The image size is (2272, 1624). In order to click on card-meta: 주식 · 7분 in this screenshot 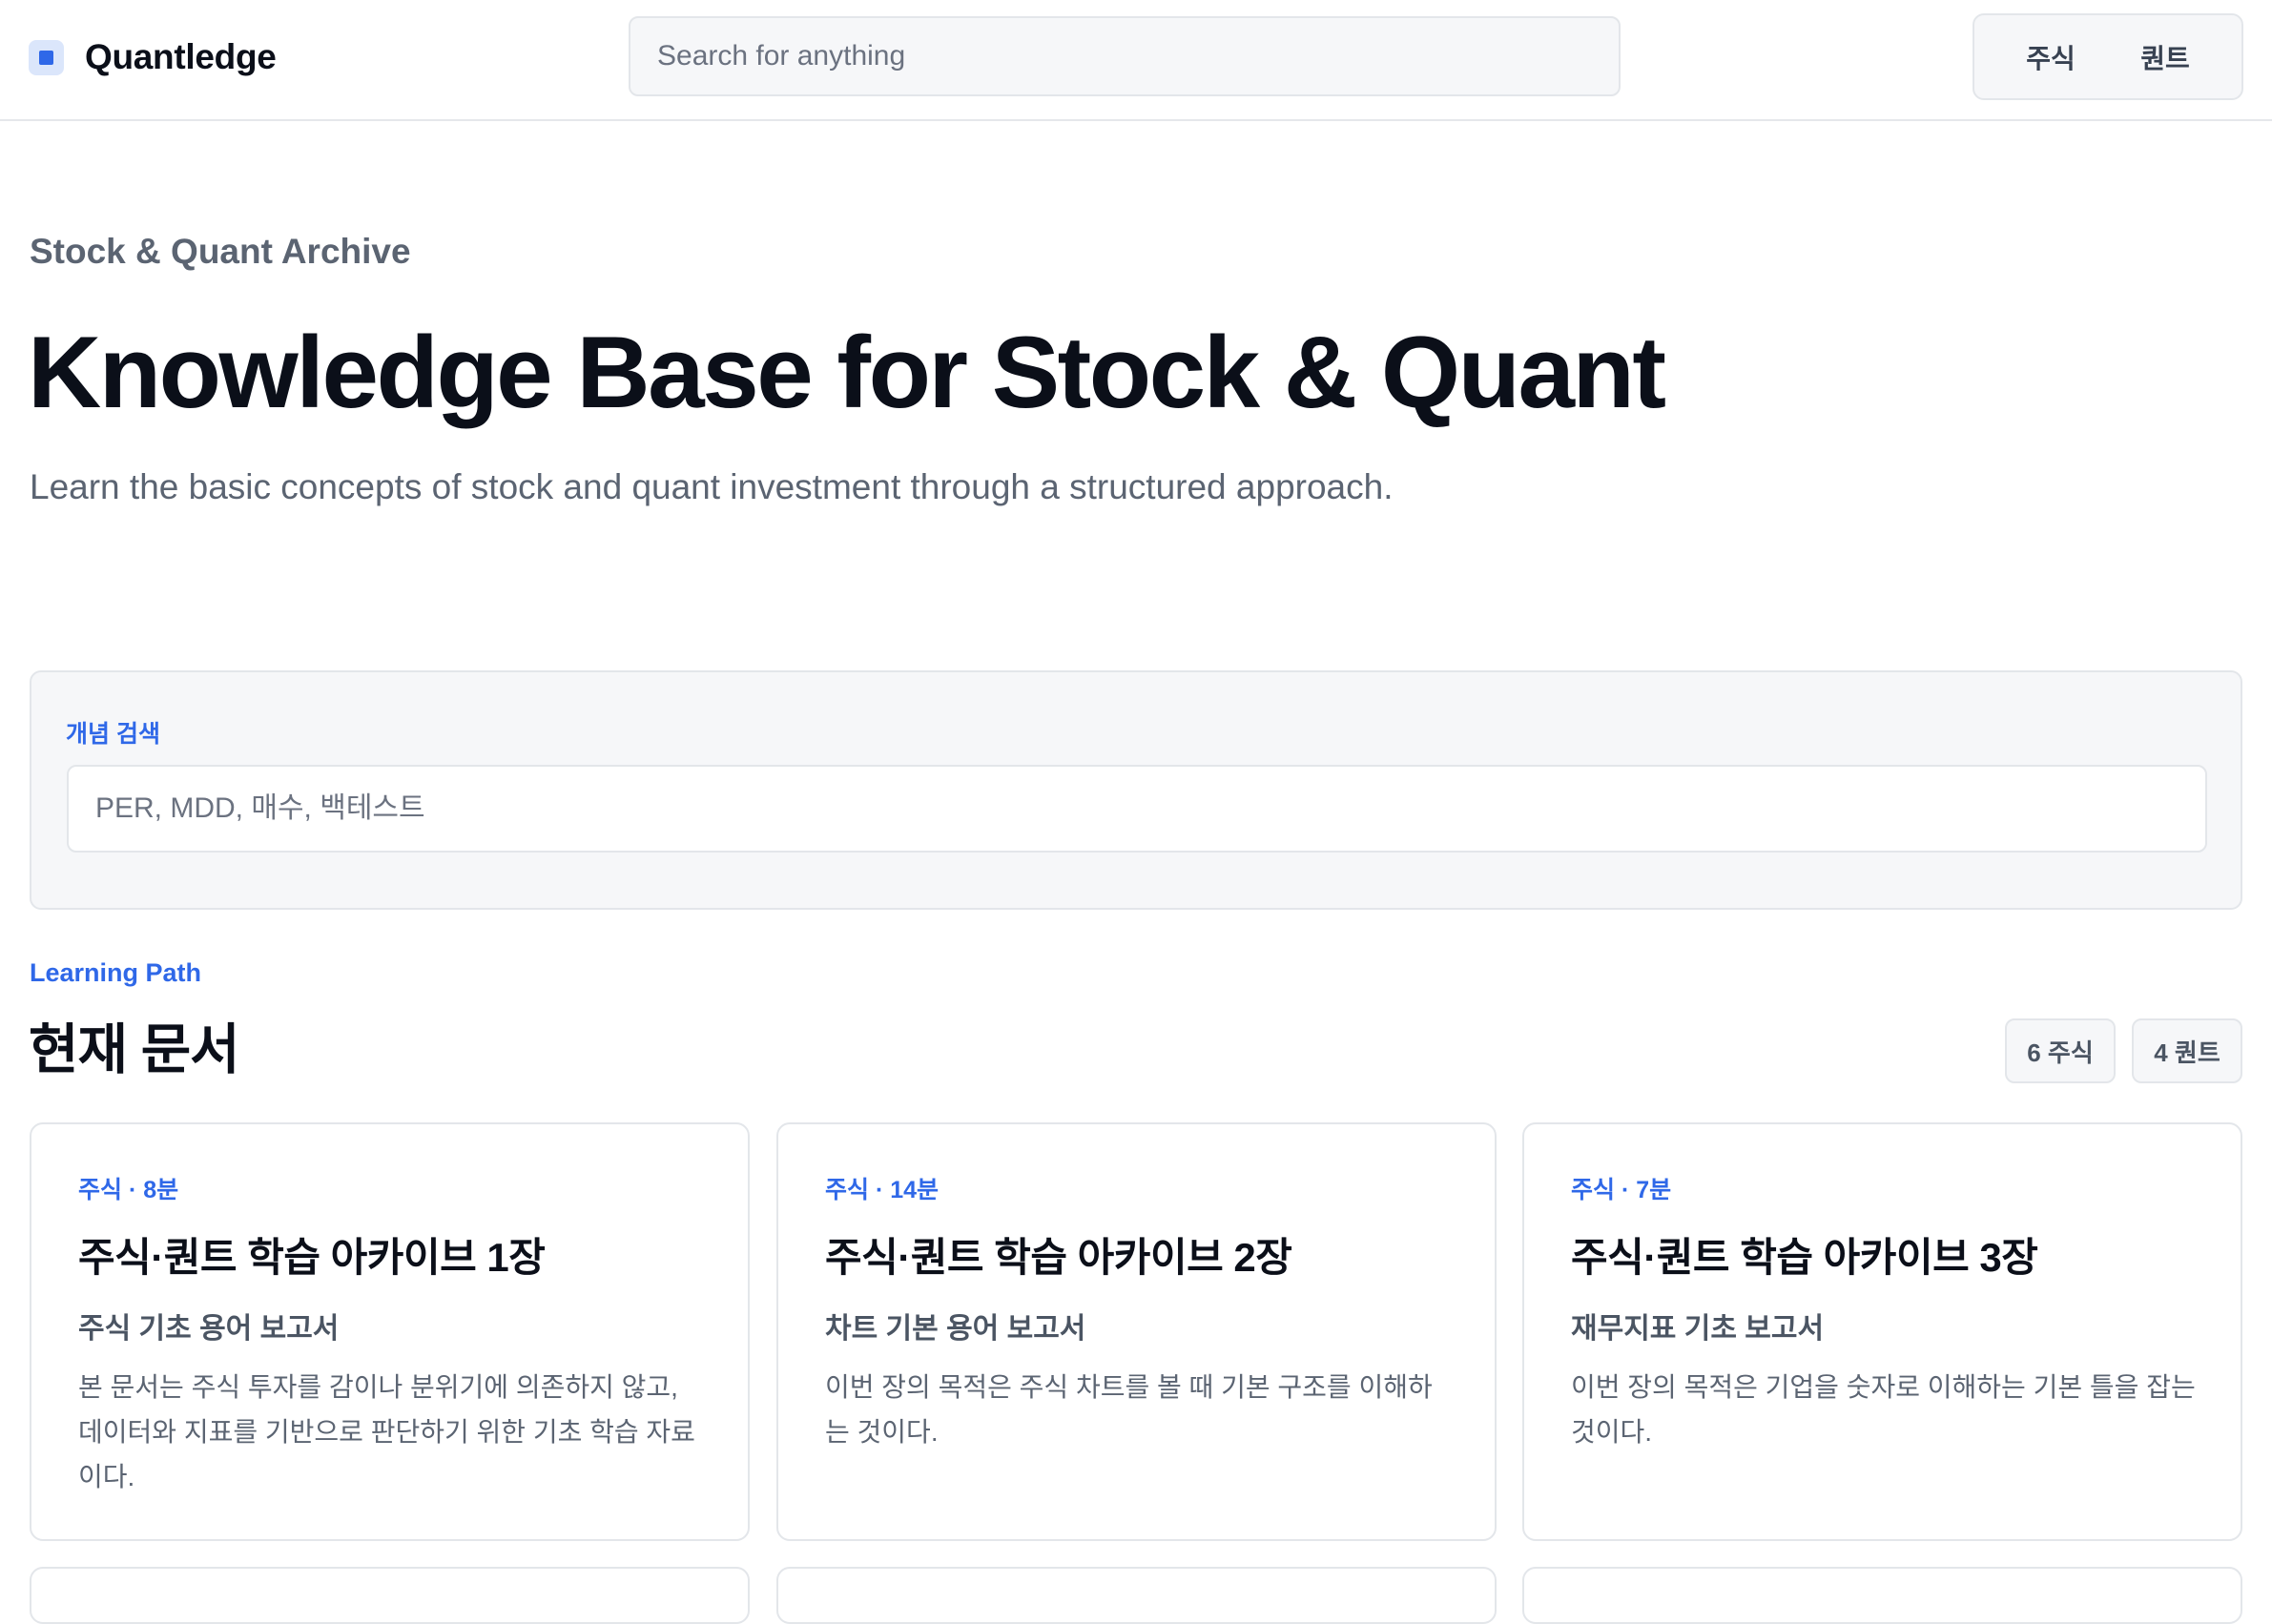, I will do `click(1621, 1190)`.